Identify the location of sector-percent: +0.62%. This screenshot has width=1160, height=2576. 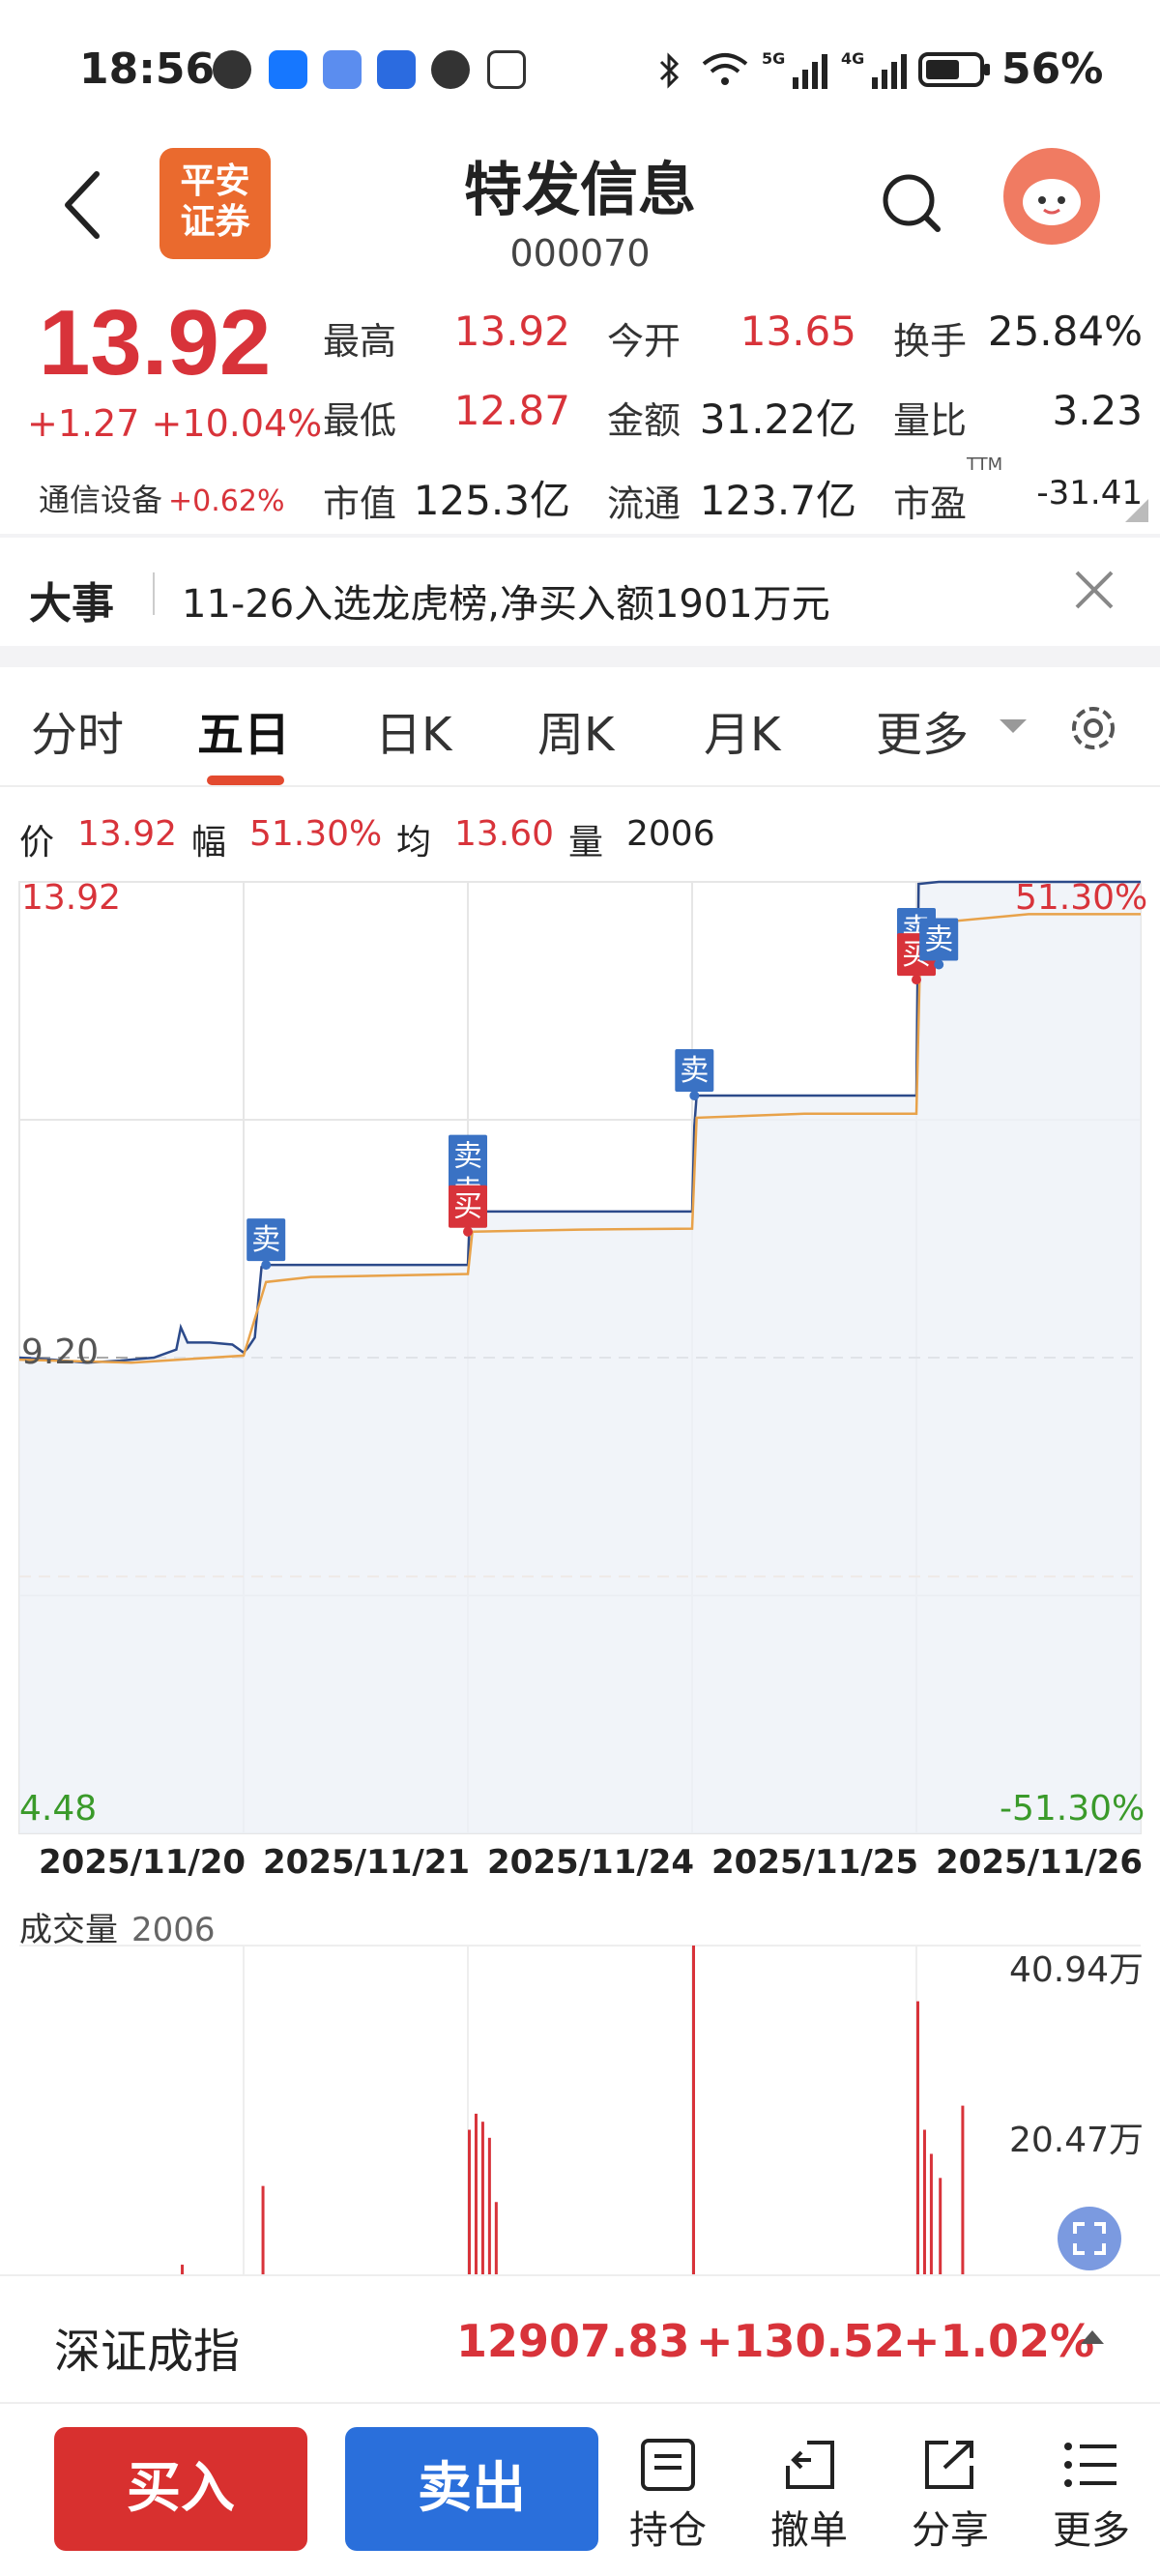
(227, 501).